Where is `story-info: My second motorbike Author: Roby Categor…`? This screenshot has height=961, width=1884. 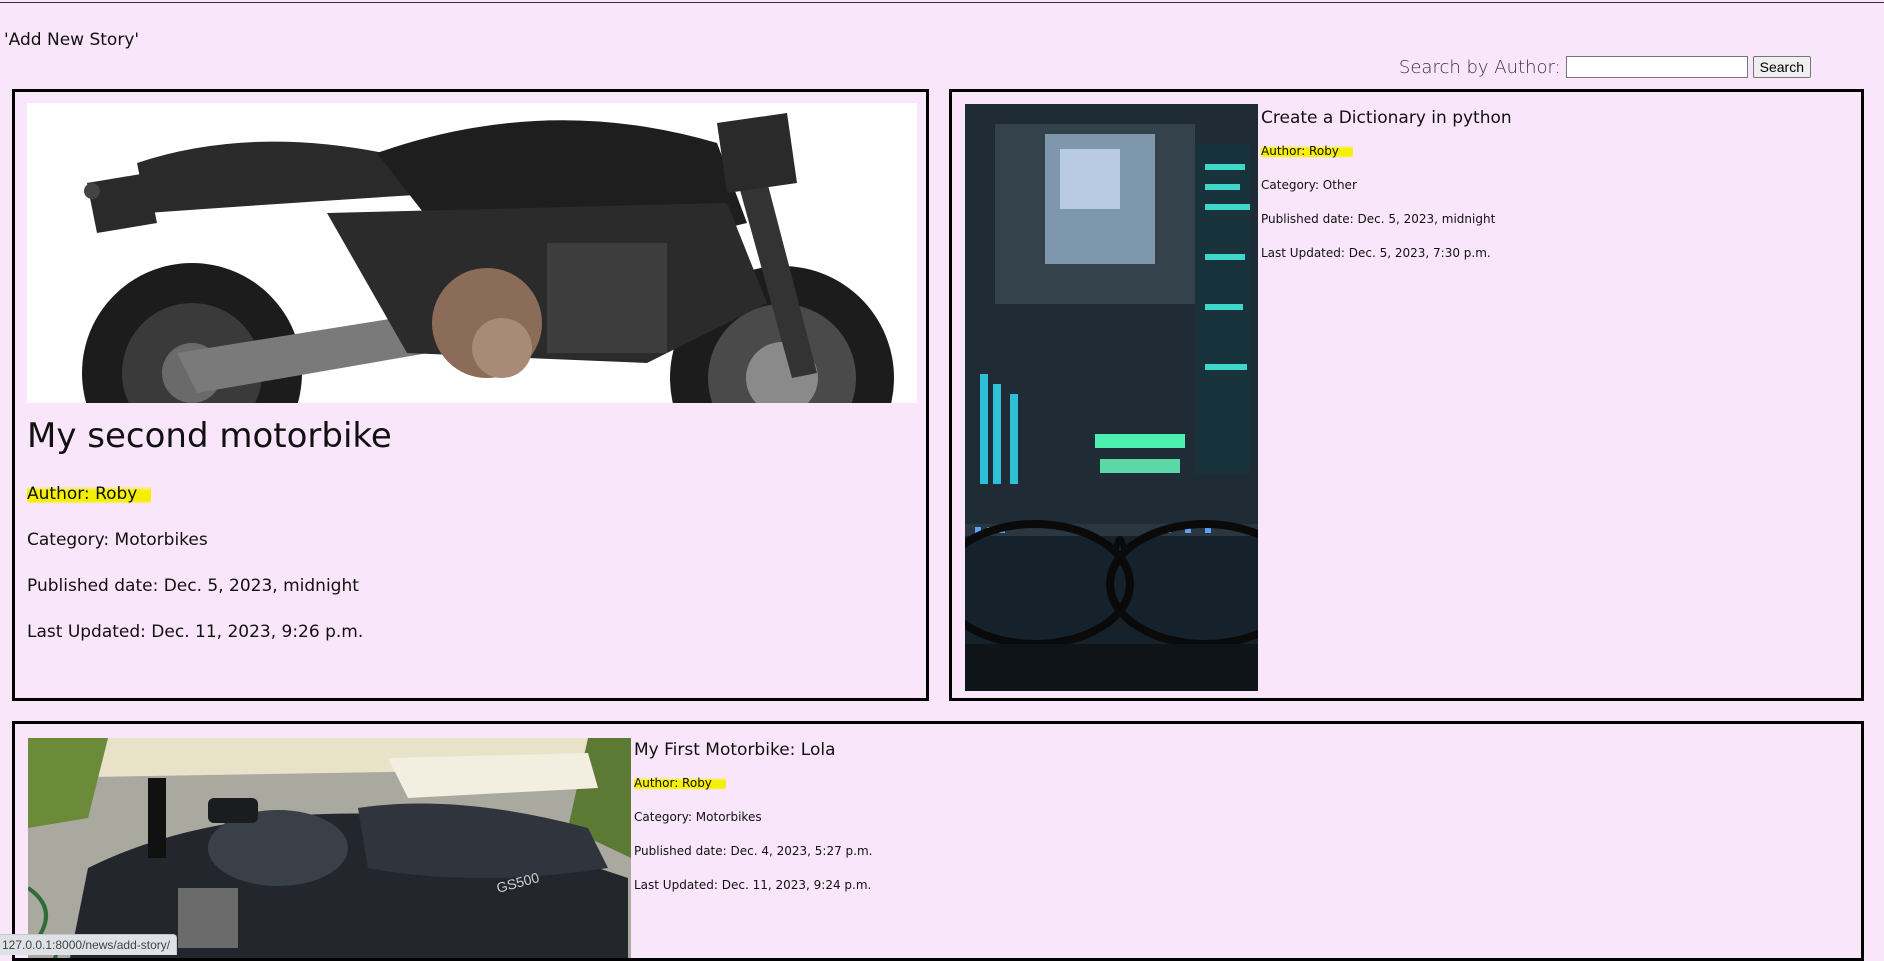
story-info: My second motorbike Author: Roby Categor… is located at coordinates (209, 539).